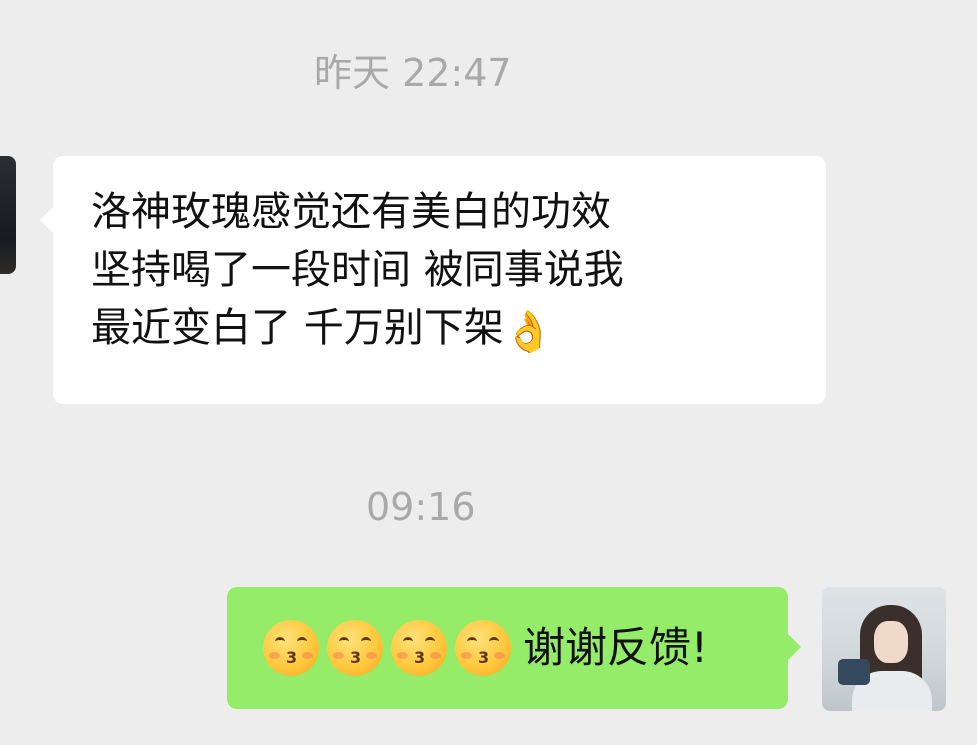  I want to click on ok-hand-icon: 👌, so click(528, 332).